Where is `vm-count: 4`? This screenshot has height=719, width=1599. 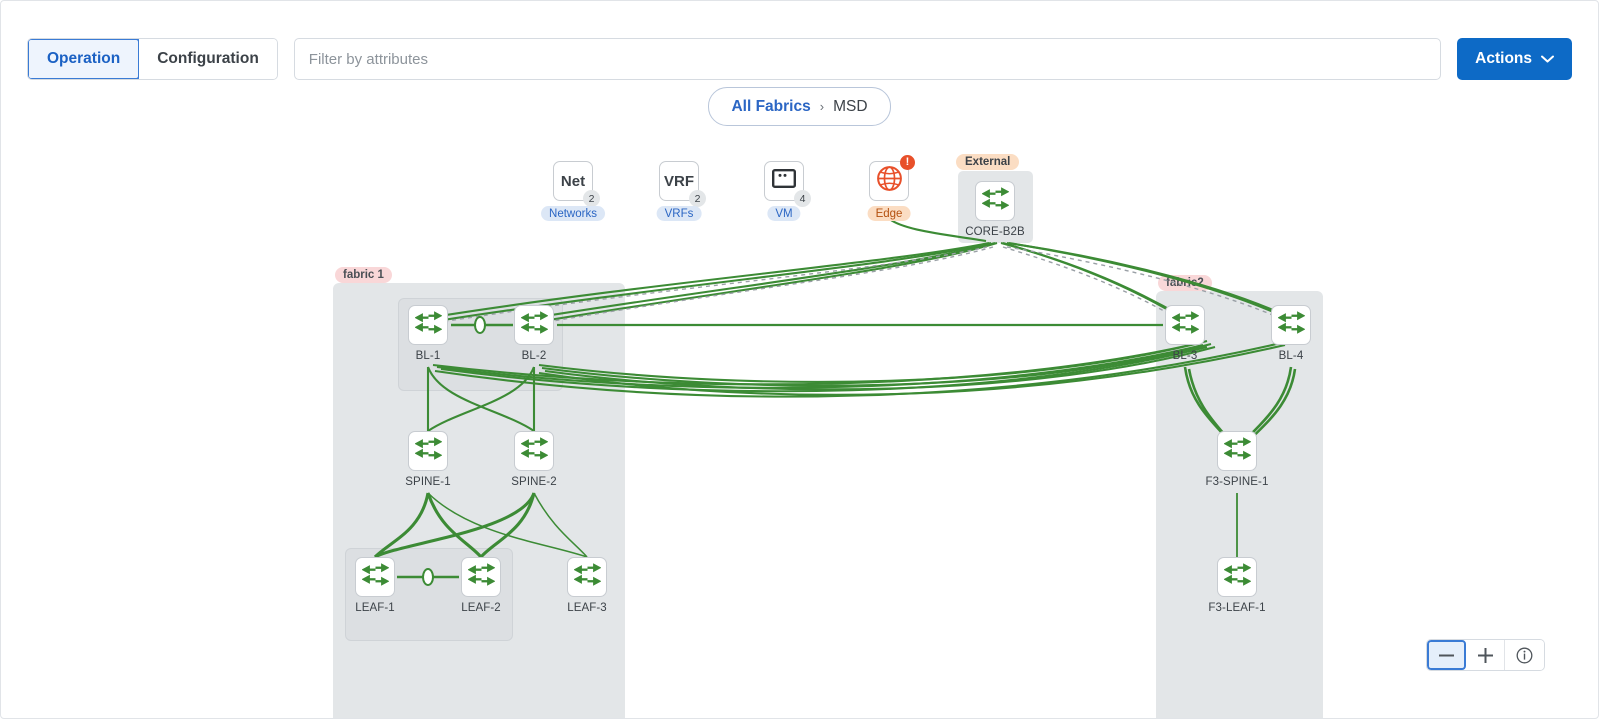
vm-count: 4 is located at coordinates (802, 198).